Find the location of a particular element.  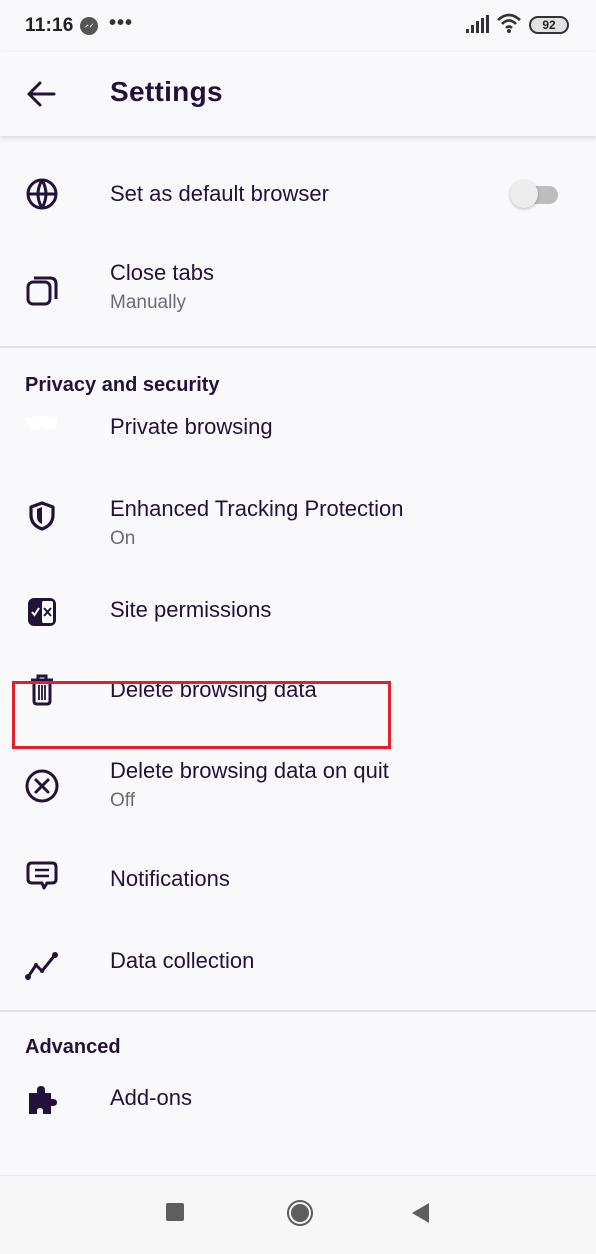

back-triangle-icon is located at coordinates (420, 1213).